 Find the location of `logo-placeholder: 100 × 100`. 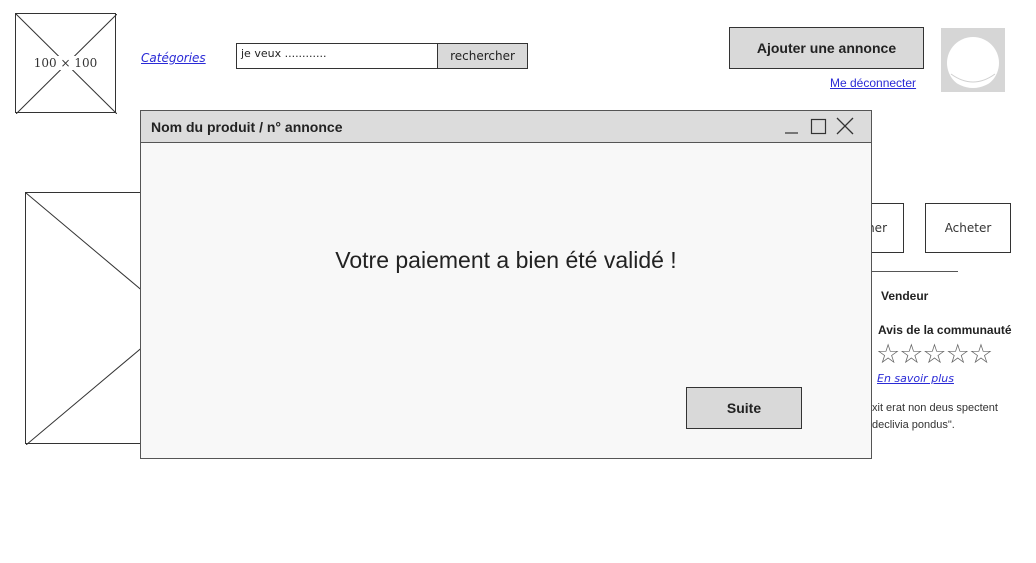

logo-placeholder: 100 × 100 is located at coordinates (66, 63).